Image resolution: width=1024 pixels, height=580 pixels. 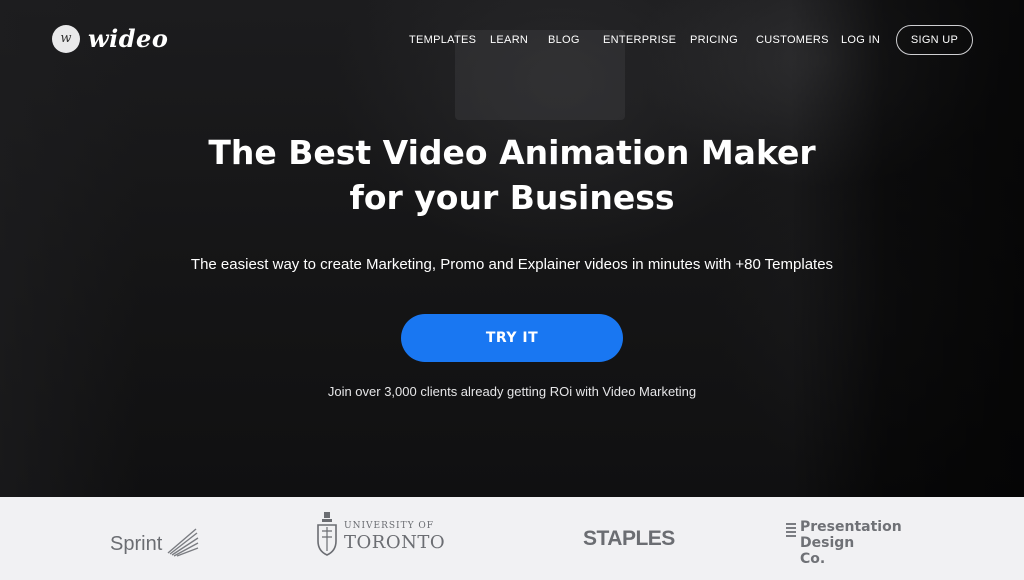 What do you see at coordinates (860, 40) in the screenshot?
I see `nav-item-login: LOG IN` at bounding box center [860, 40].